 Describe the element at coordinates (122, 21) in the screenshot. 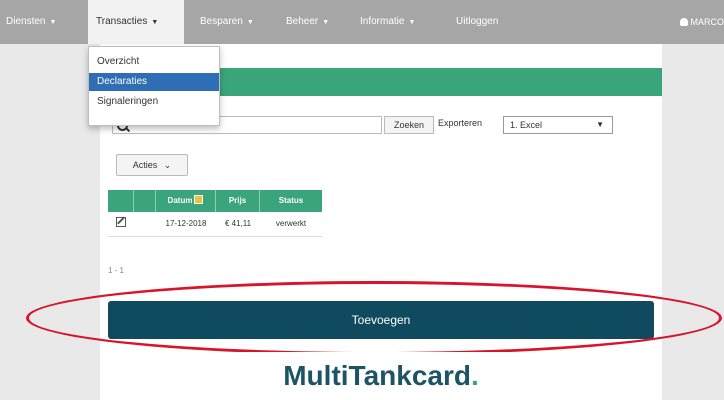

I see `nav-label: Transacties` at that location.